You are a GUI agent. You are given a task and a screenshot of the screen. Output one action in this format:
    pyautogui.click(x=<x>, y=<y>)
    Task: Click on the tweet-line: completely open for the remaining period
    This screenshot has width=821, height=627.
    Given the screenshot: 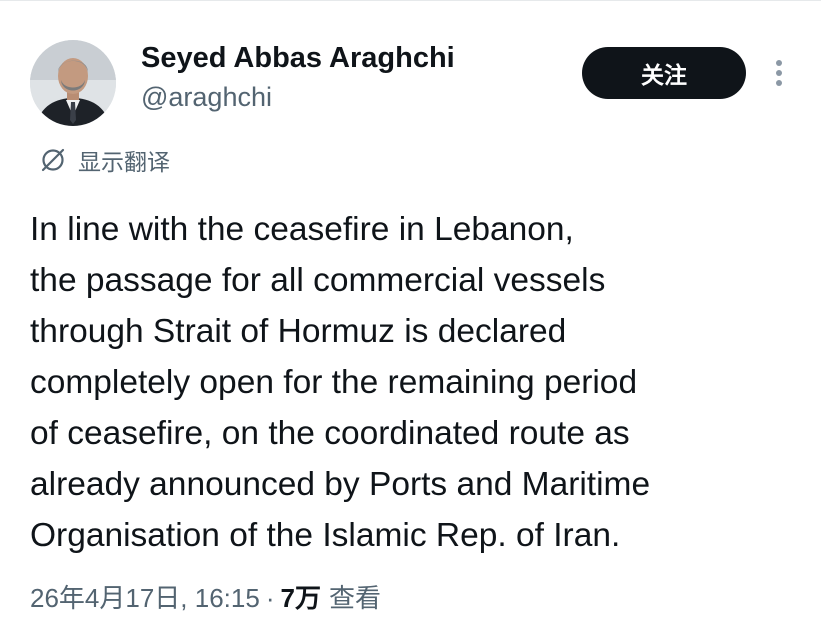 What is the action you would take?
    pyautogui.click(x=334, y=382)
    